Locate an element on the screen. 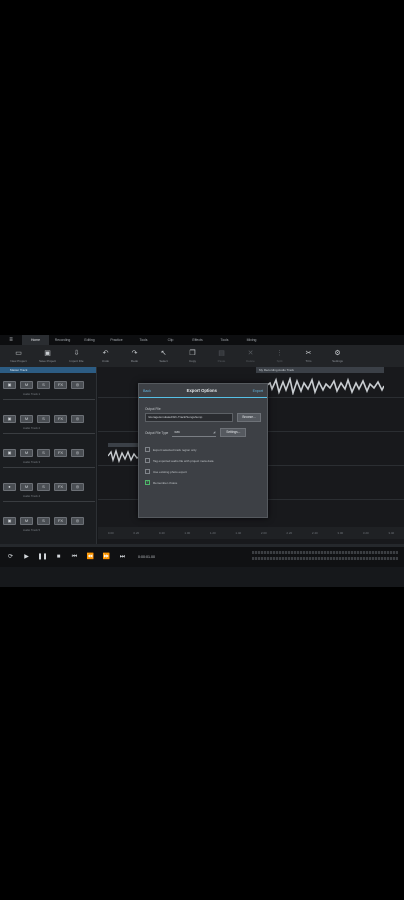  file-type-select: wav ◢ is located at coordinates (194, 432).